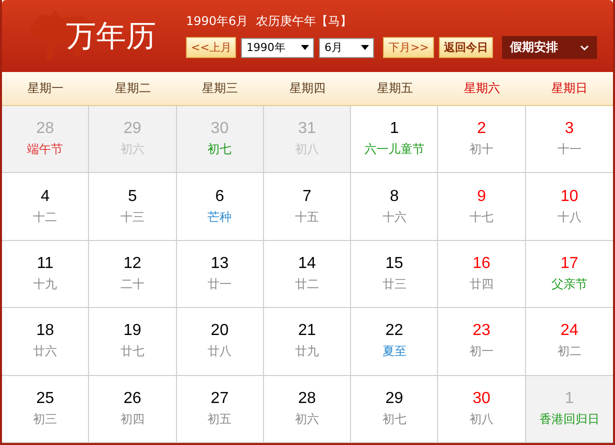 This screenshot has height=445, width=615. What do you see at coordinates (308, 207) in the screenshot?
I see `day-cell: 7 十五` at bounding box center [308, 207].